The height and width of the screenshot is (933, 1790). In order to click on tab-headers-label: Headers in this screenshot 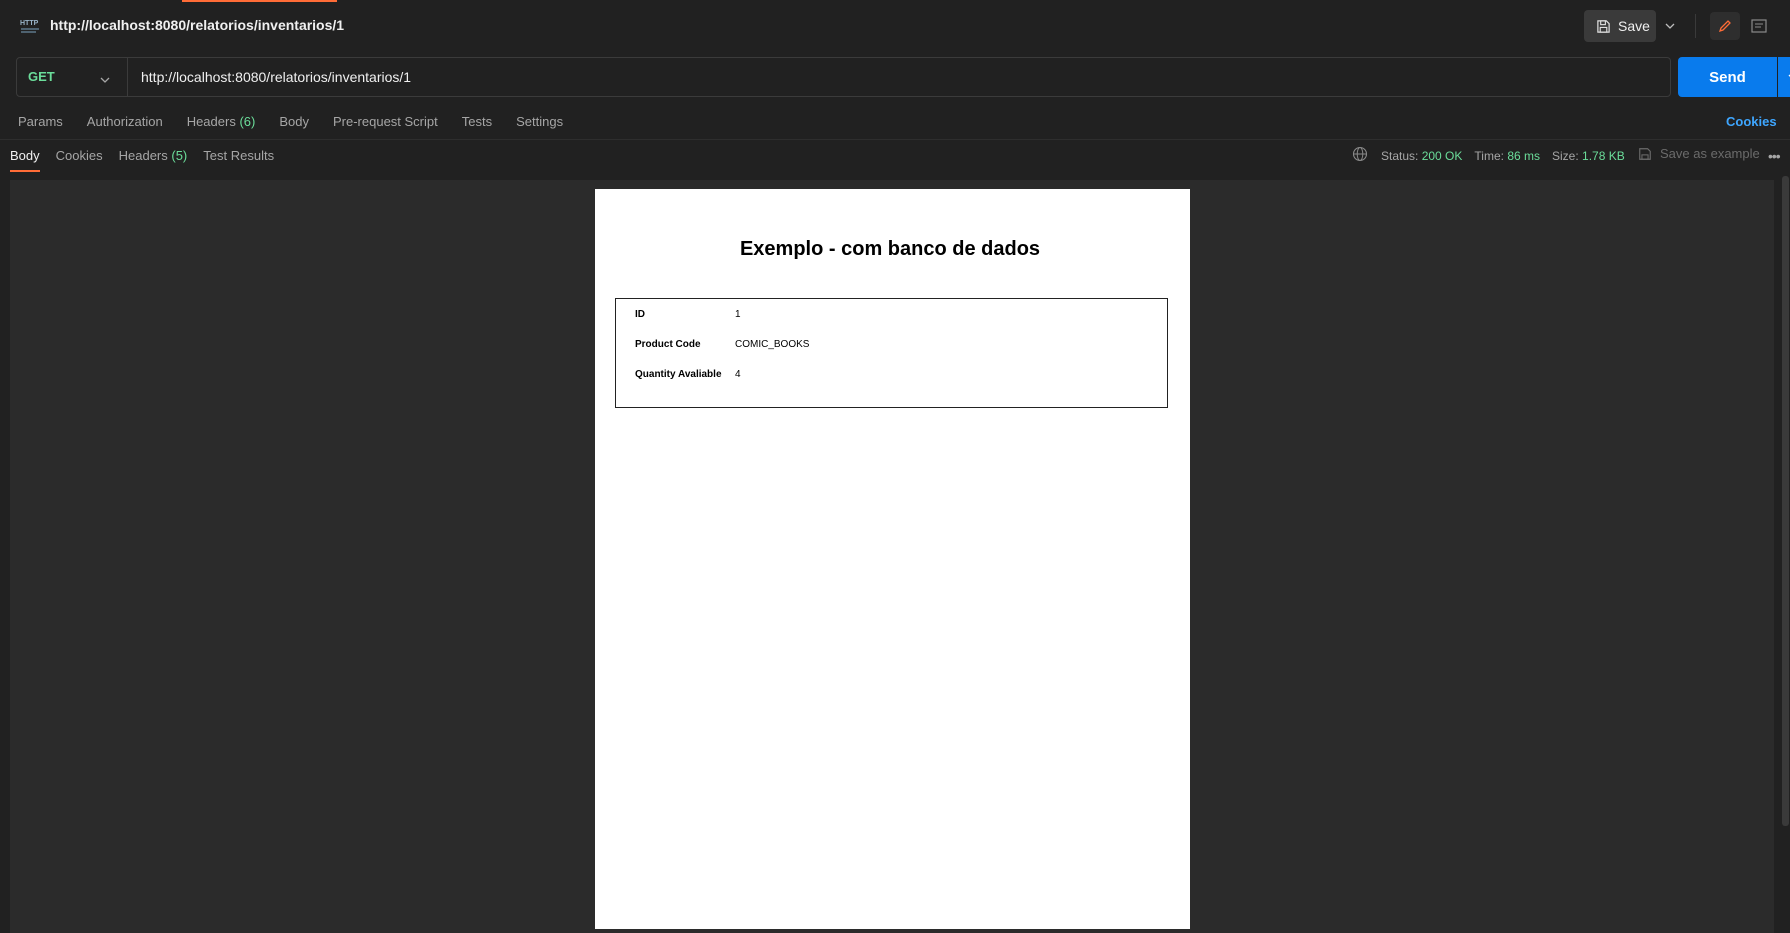, I will do `click(211, 121)`.